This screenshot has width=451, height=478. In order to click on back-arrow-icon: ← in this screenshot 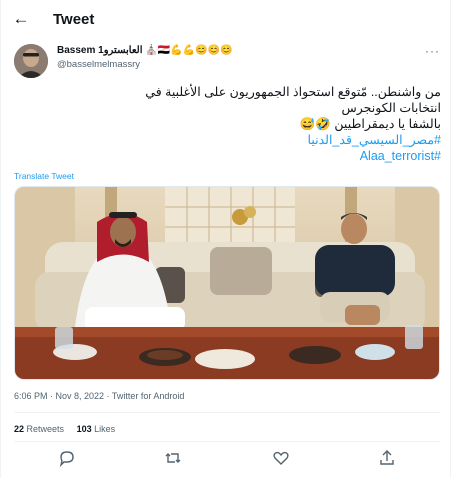, I will do `click(21, 19)`.